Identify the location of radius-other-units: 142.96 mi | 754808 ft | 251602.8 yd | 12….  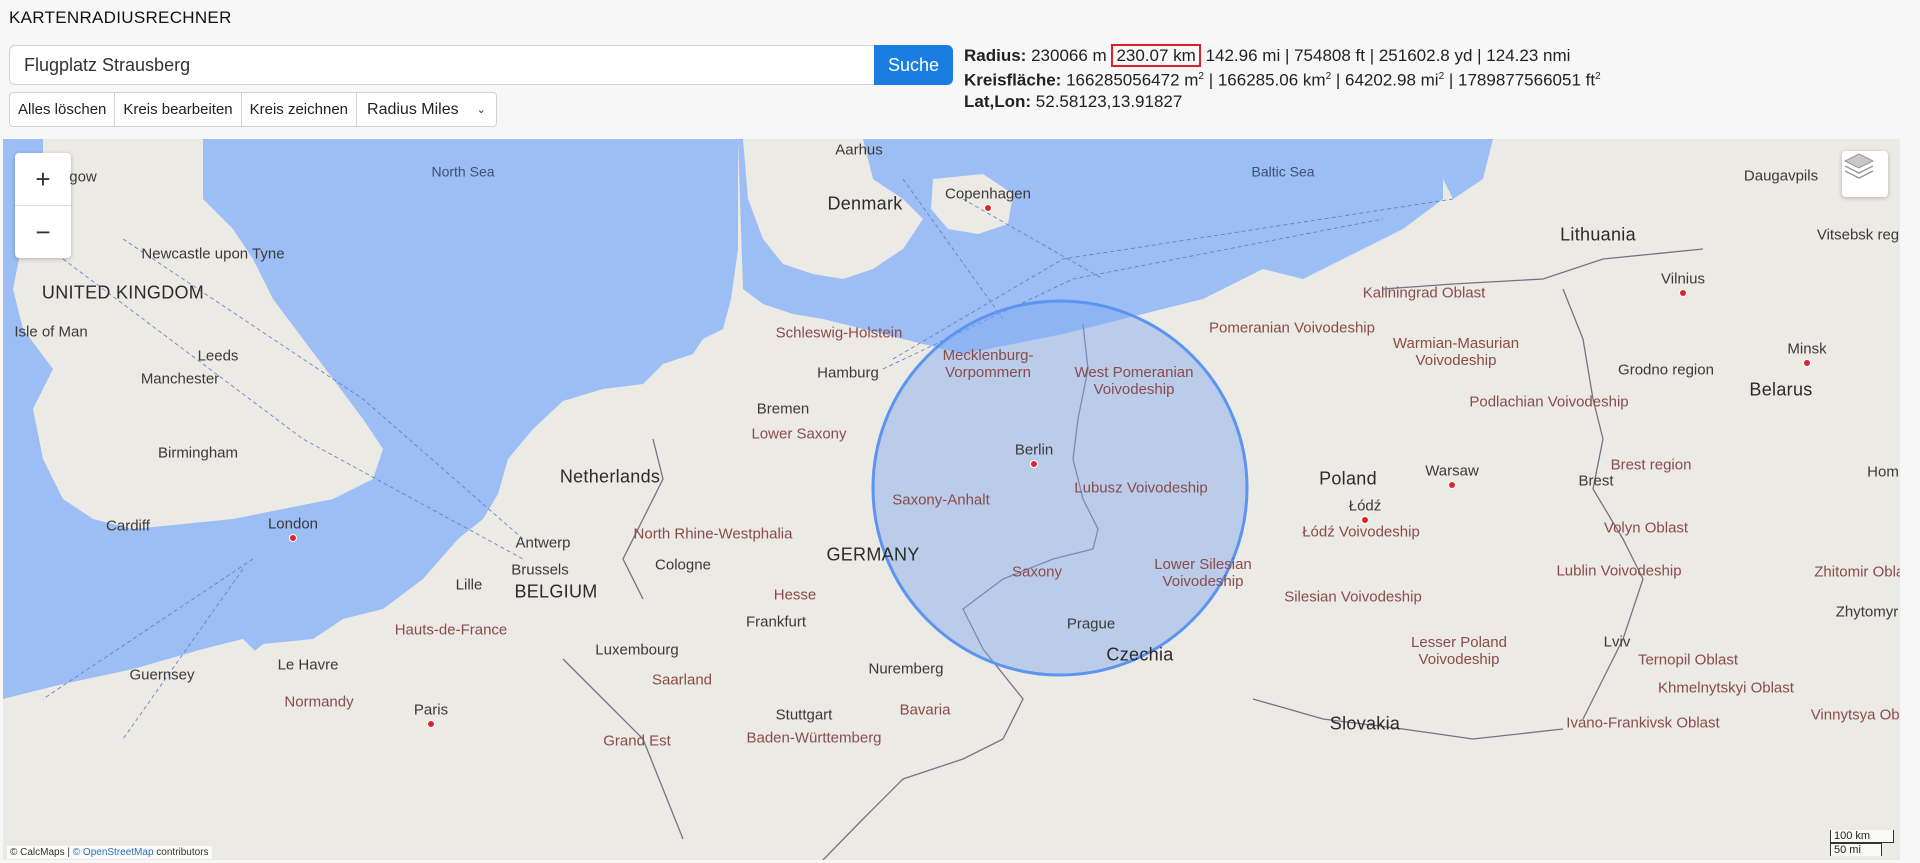
(1388, 55).